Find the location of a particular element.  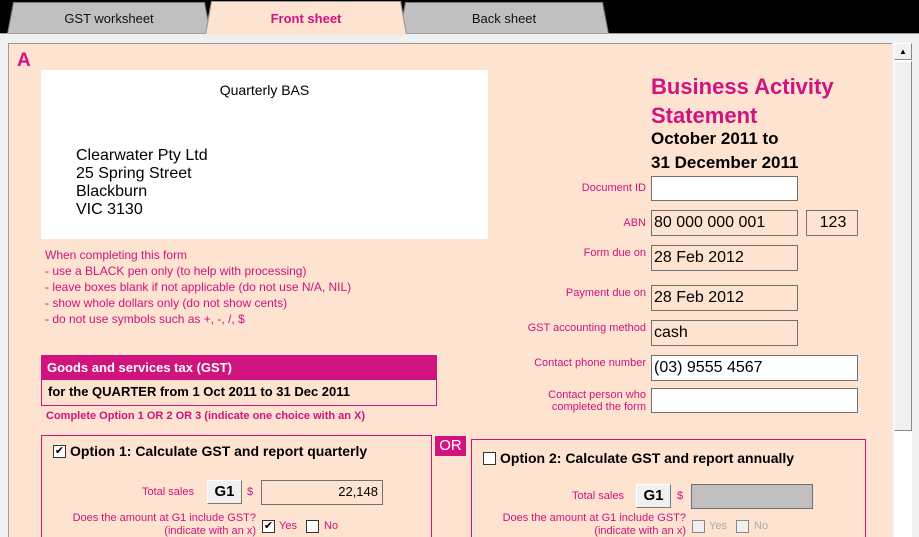

tab-front-sheet: Front sheet is located at coordinates (306, 18).